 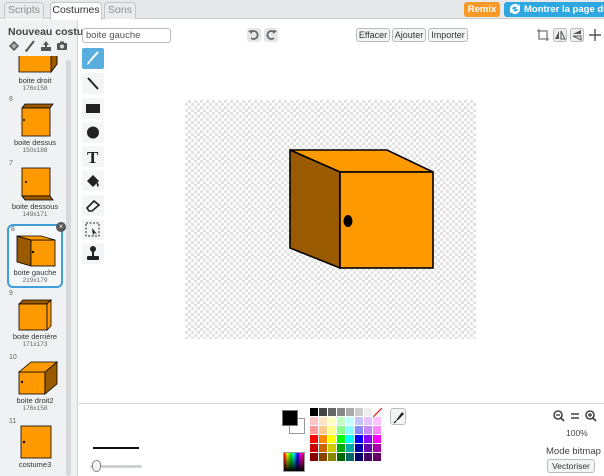 What do you see at coordinates (577, 35) in the screenshot?
I see `flip-vertical-icon` at bounding box center [577, 35].